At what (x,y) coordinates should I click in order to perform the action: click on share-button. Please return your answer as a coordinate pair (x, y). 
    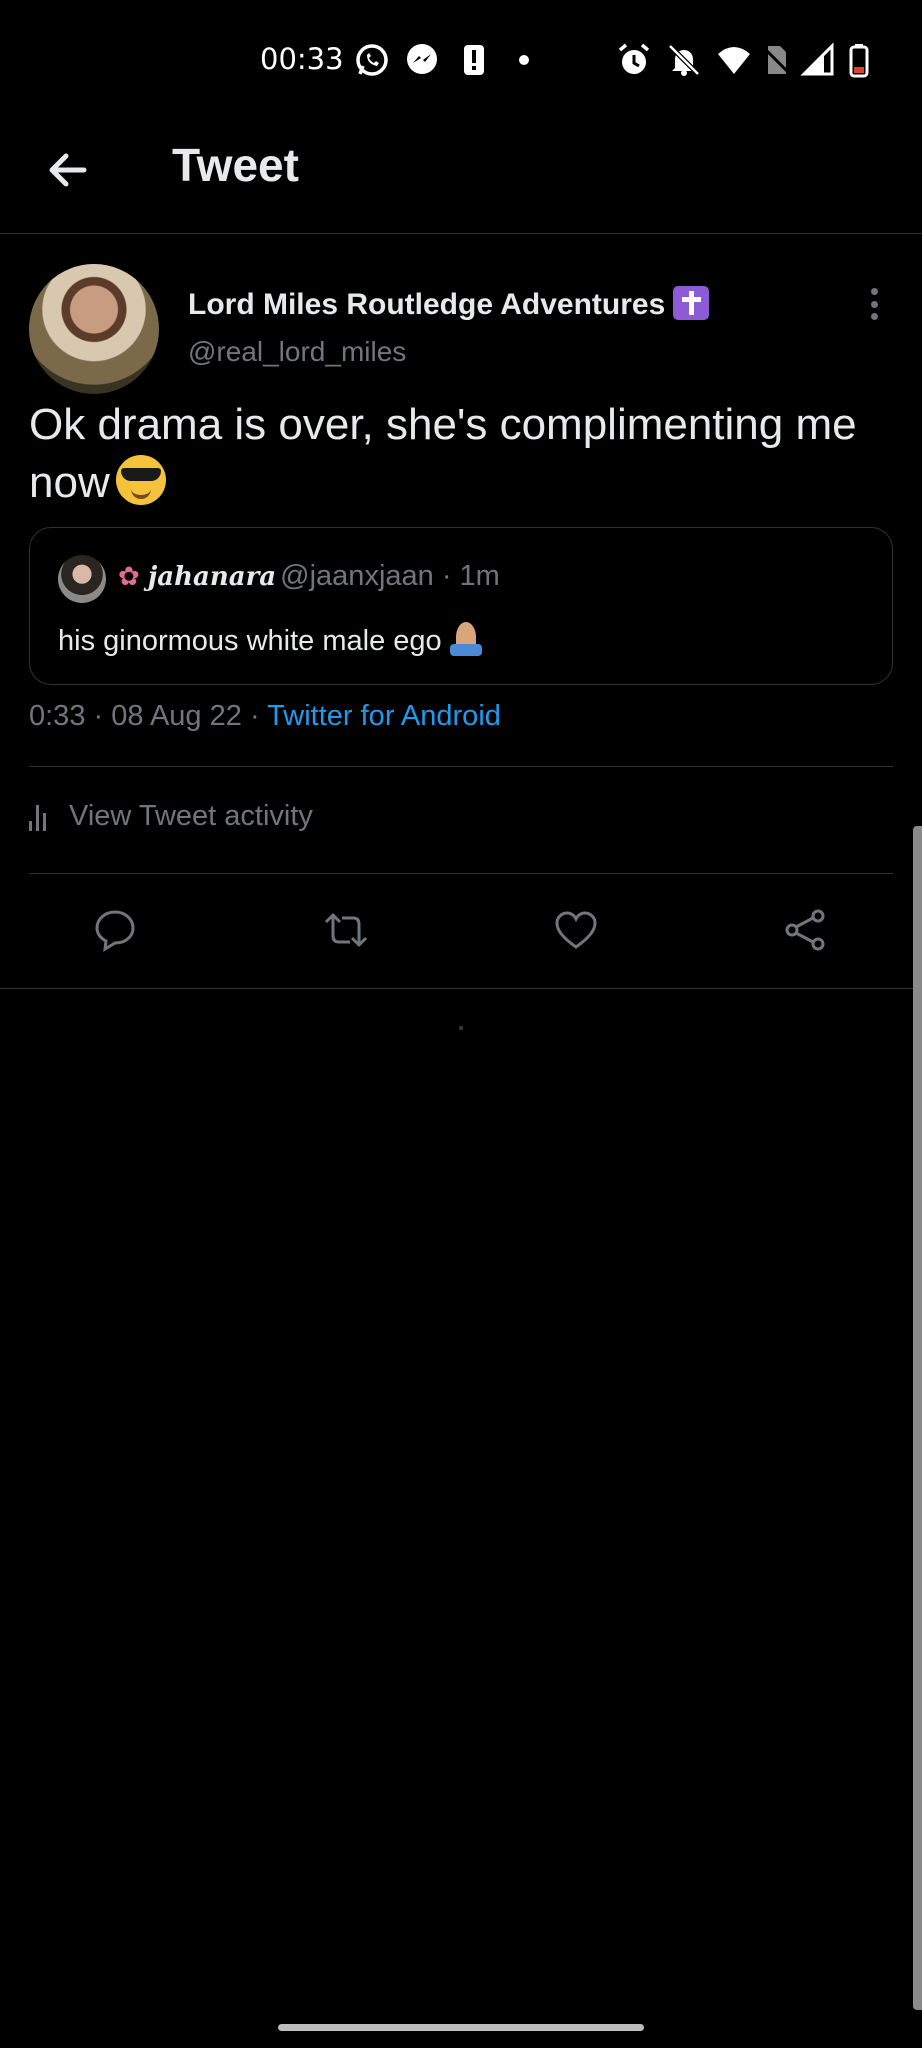
    Looking at the image, I should click on (806, 930).